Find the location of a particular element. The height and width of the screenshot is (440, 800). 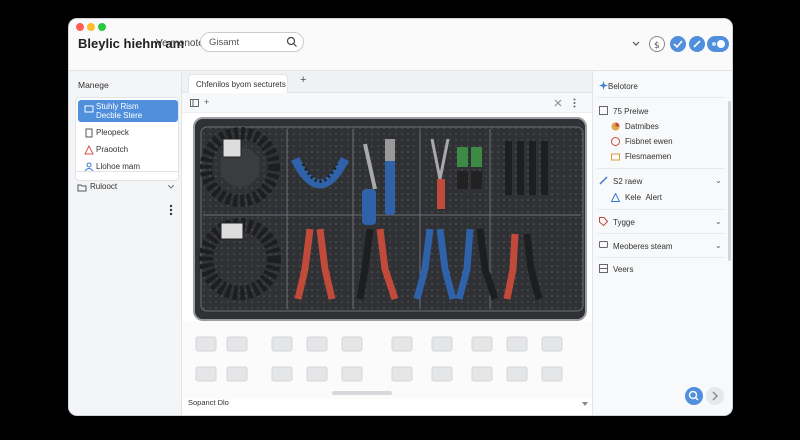

grid-icon is located at coordinates (603, 268).